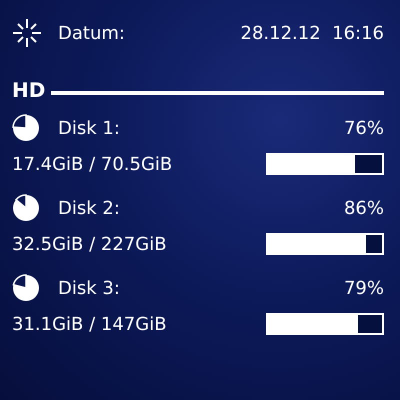 The width and height of the screenshot is (400, 400). I want to click on section-title: HD, so click(29, 90).